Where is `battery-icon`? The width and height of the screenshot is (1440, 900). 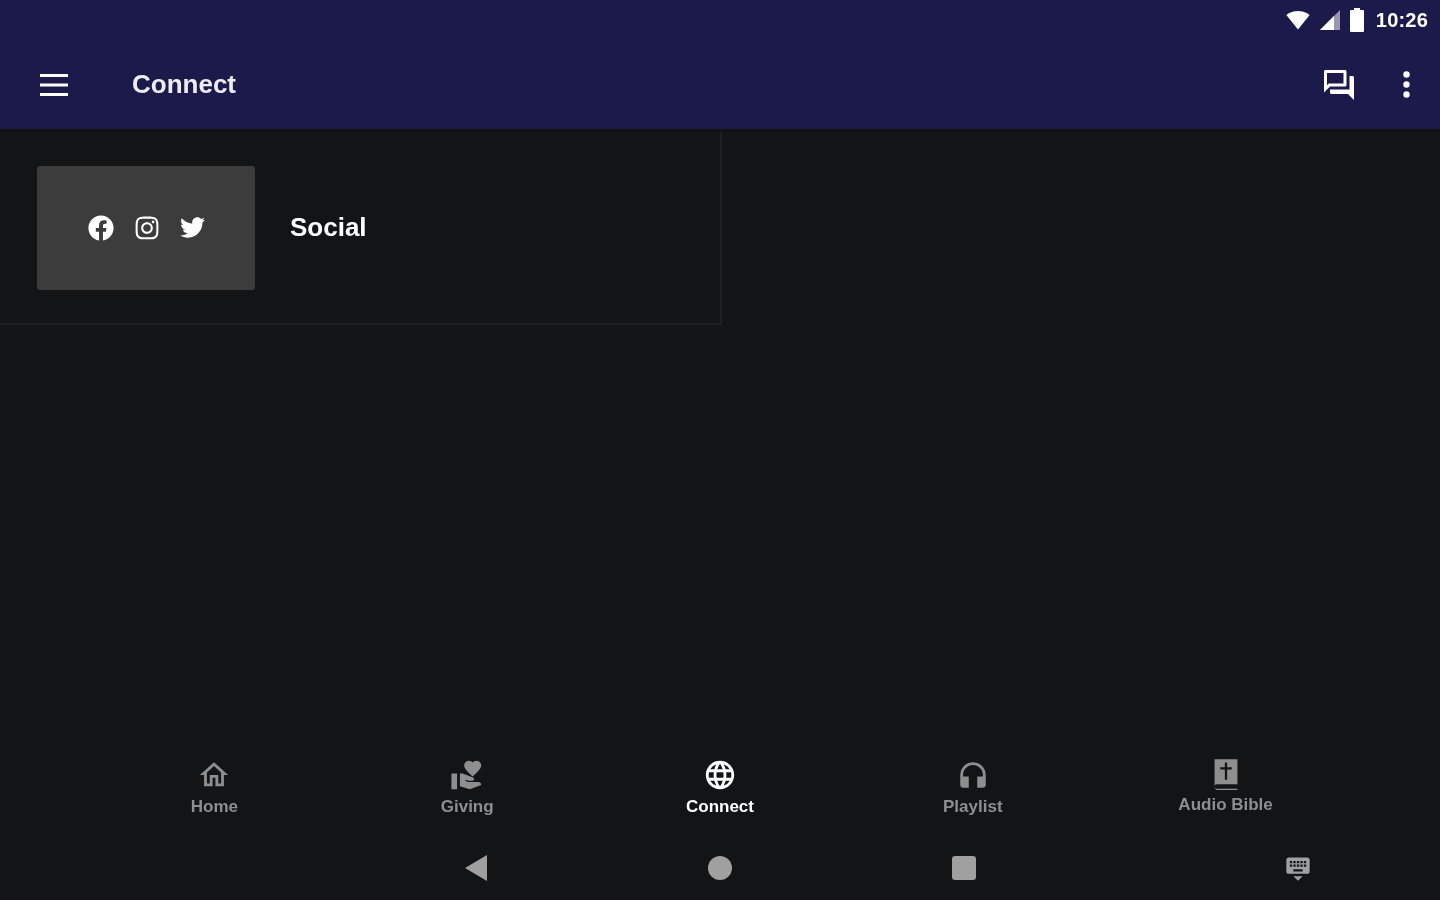 battery-icon is located at coordinates (1356, 20).